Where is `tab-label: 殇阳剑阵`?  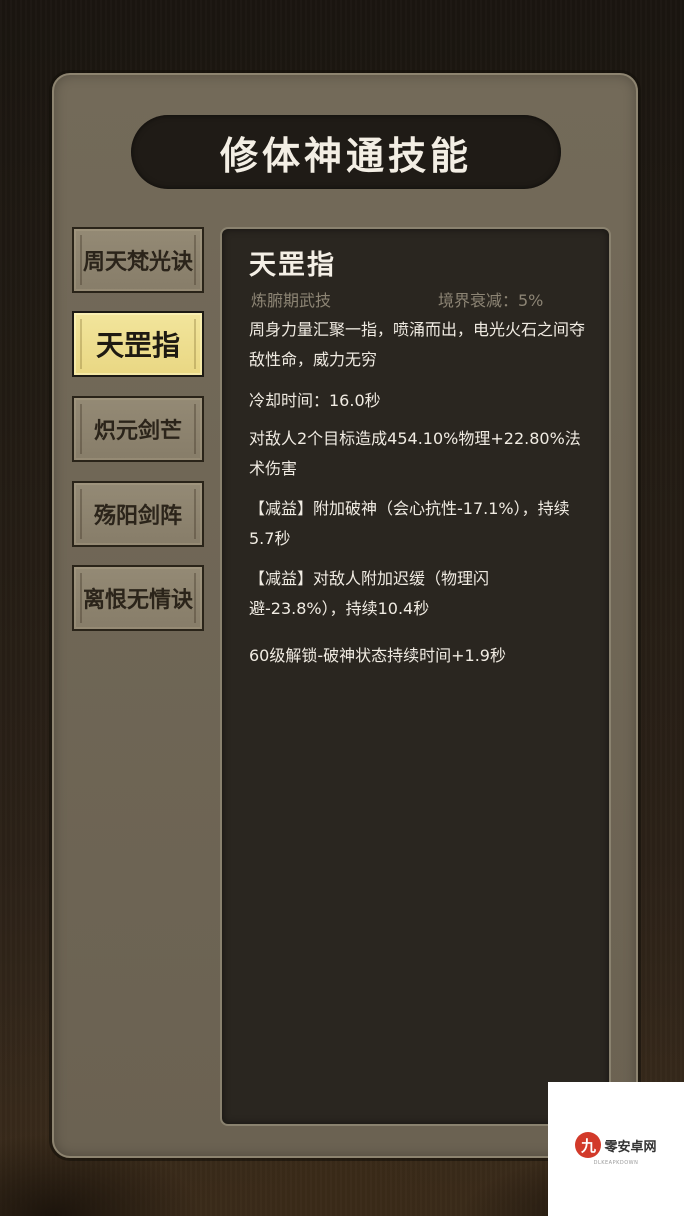
tab-label: 殇阳剑阵 is located at coordinates (137, 516).